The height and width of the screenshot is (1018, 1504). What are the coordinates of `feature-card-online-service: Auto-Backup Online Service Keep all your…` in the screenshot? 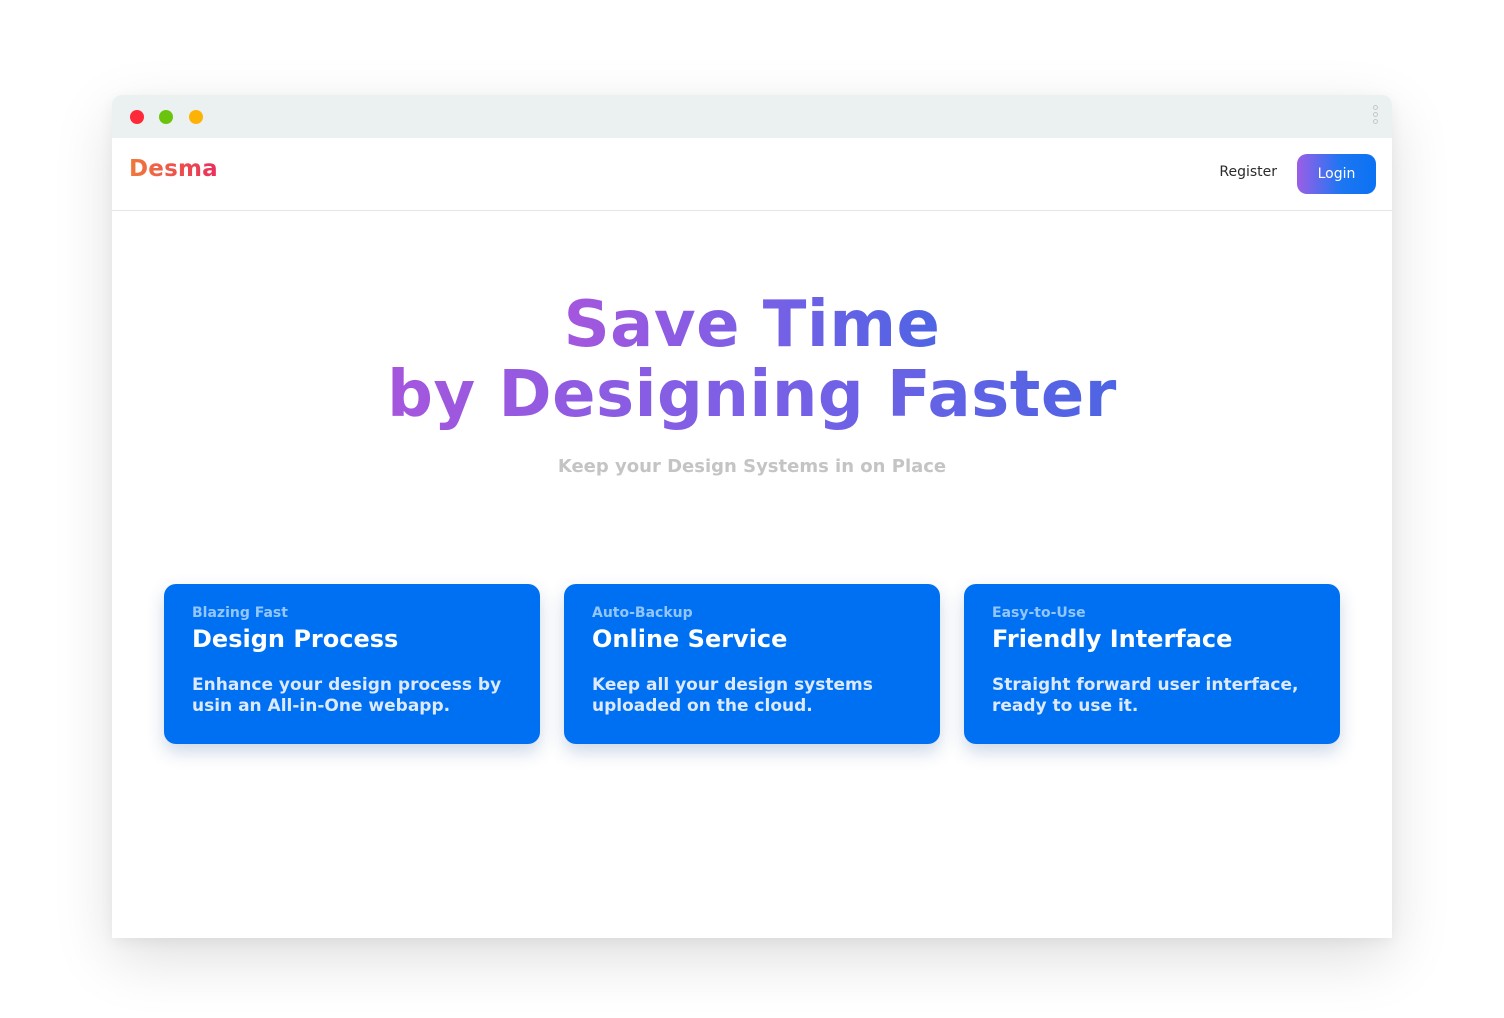 It's located at (752, 664).